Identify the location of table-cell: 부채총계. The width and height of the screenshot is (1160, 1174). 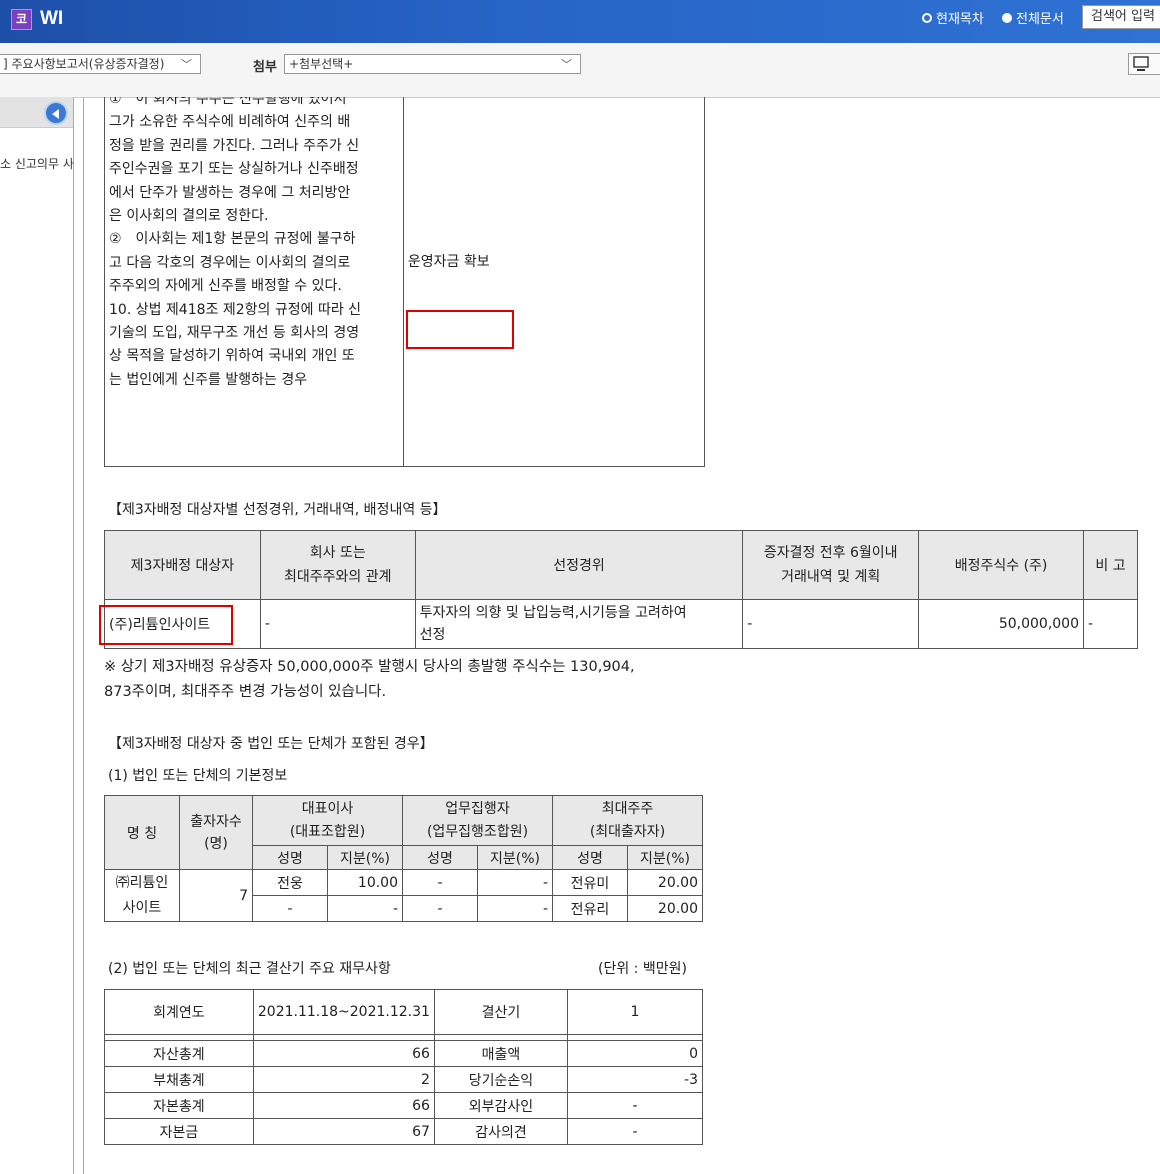
(179, 1079).